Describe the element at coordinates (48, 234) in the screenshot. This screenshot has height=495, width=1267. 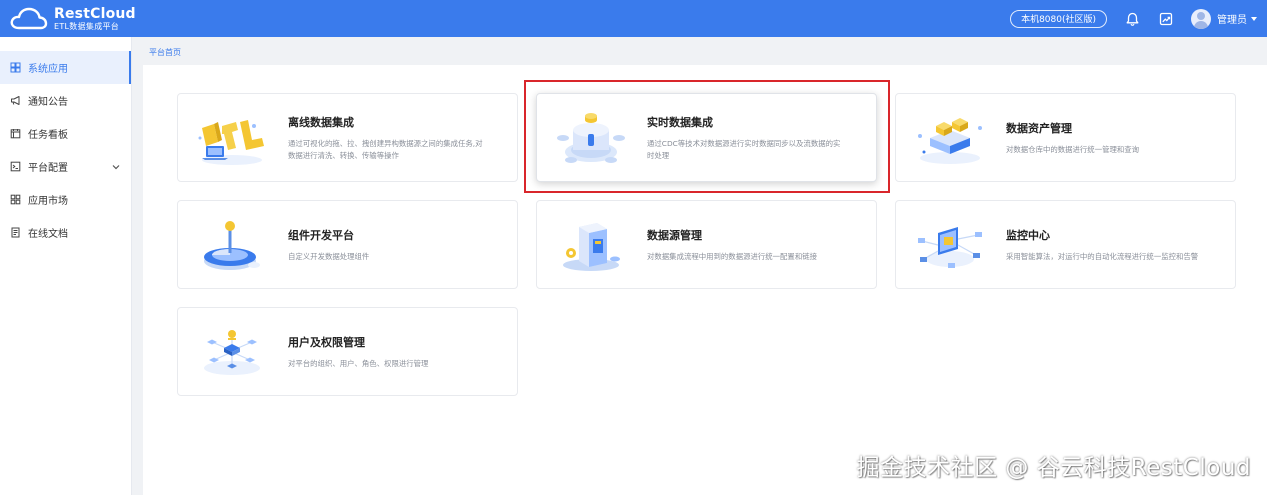
I see `sidebar-item-label: 在线文档` at that location.